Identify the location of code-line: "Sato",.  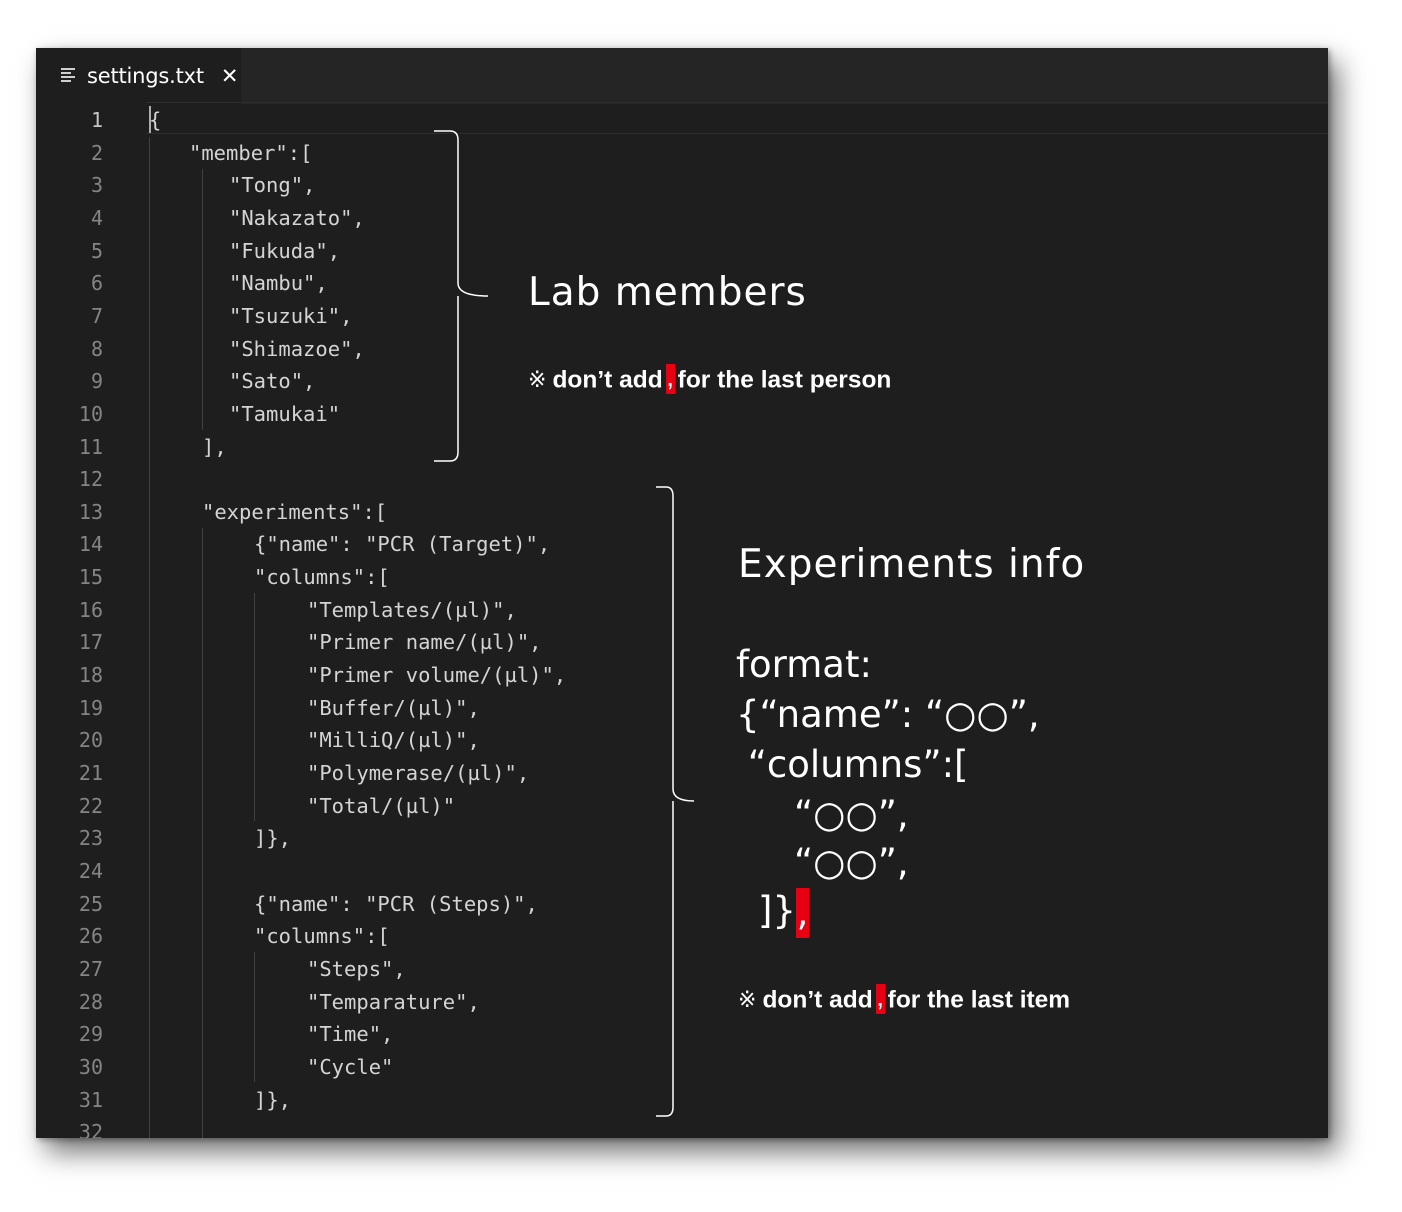
(272, 381).